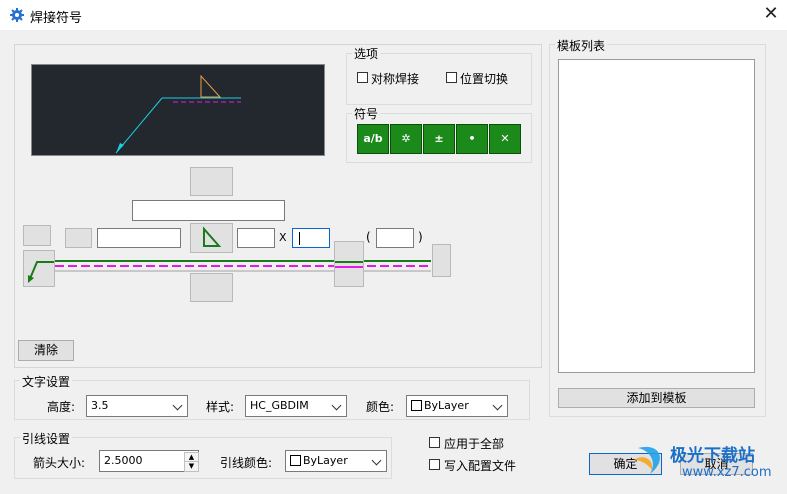 This screenshot has width=787, height=494. I want to click on tail-line-icon, so click(349, 264).